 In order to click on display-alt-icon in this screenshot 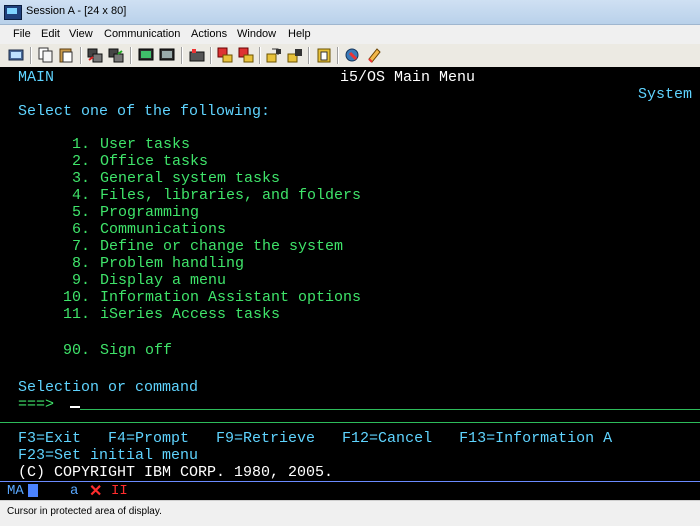, I will do `click(167, 55)`.